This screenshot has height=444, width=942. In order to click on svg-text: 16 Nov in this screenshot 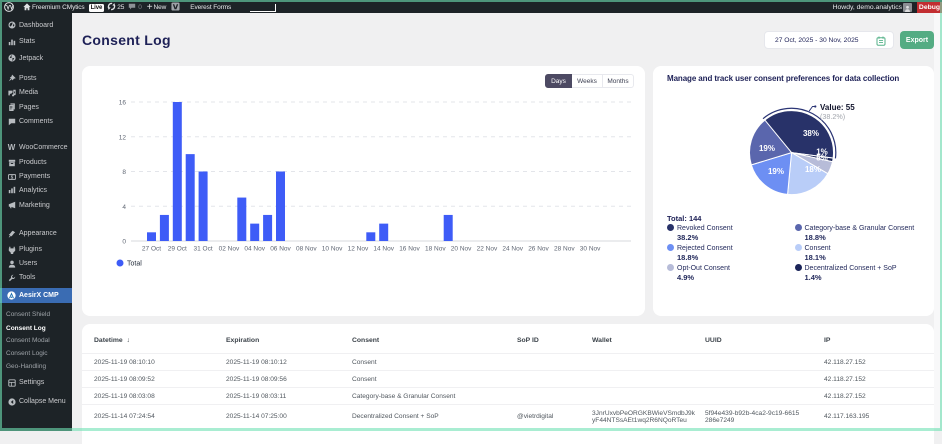, I will do `click(409, 249)`.